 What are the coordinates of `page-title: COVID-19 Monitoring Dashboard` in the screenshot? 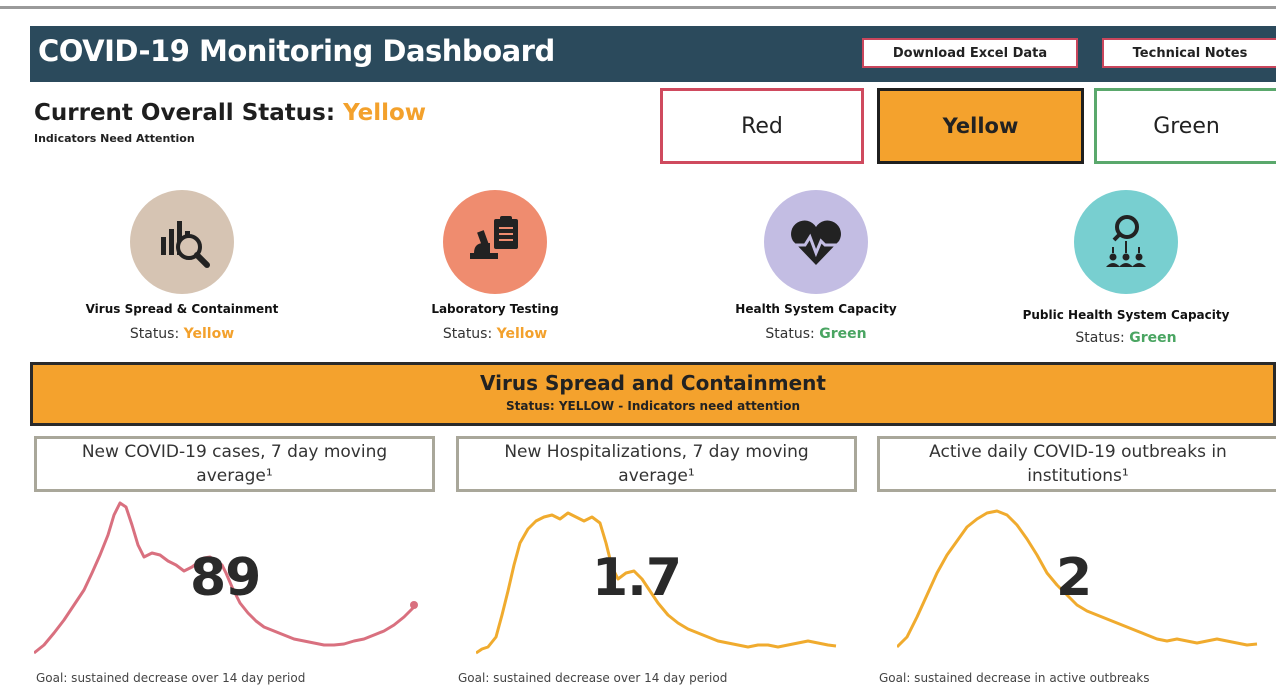 It's located at (296, 51).